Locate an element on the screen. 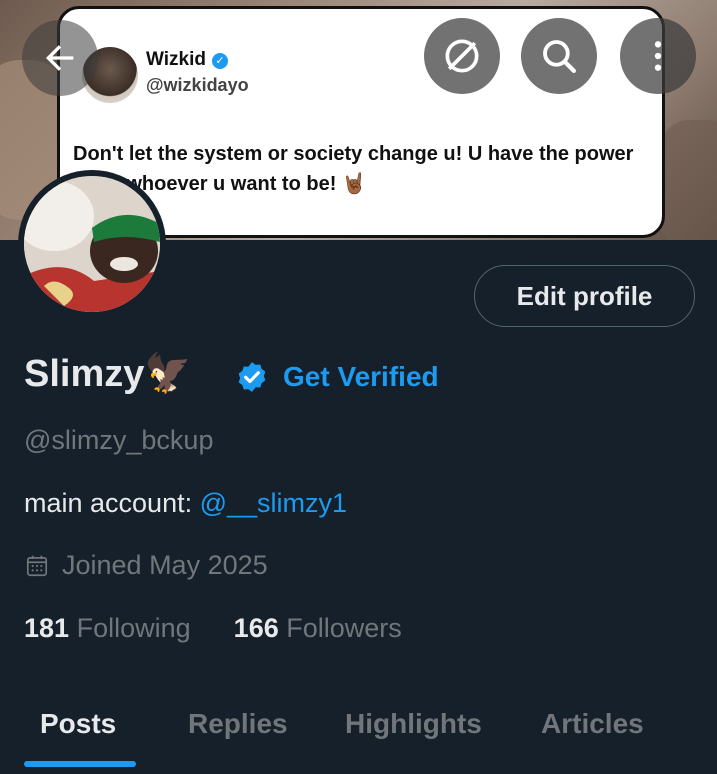 The width and height of the screenshot is (717, 774). followers-link: 166 Followers is located at coordinates (318, 628).